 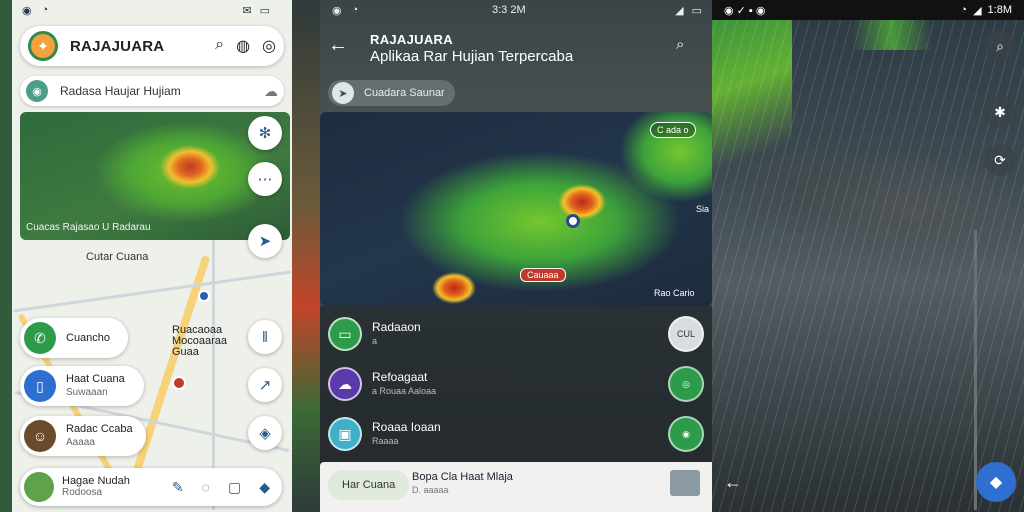 I want to click on card-title: Cuancho, so click(x=88, y=337).